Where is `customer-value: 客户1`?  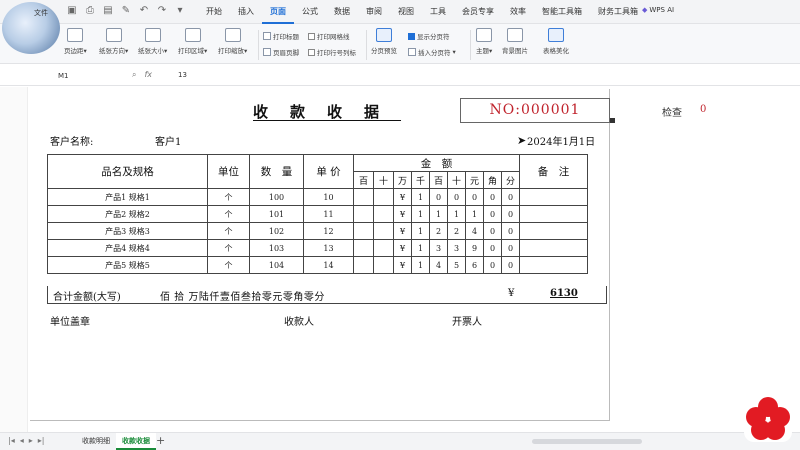
customer-value: 客户1 is located at coordinates (168, 140).